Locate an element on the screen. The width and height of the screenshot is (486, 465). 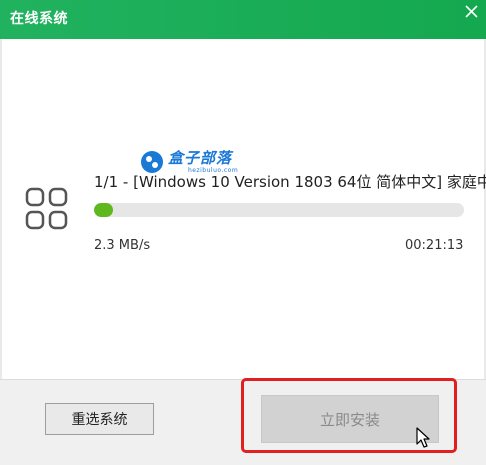
download-speed: 2.3 MB/s is located at coordinates (122, 245).